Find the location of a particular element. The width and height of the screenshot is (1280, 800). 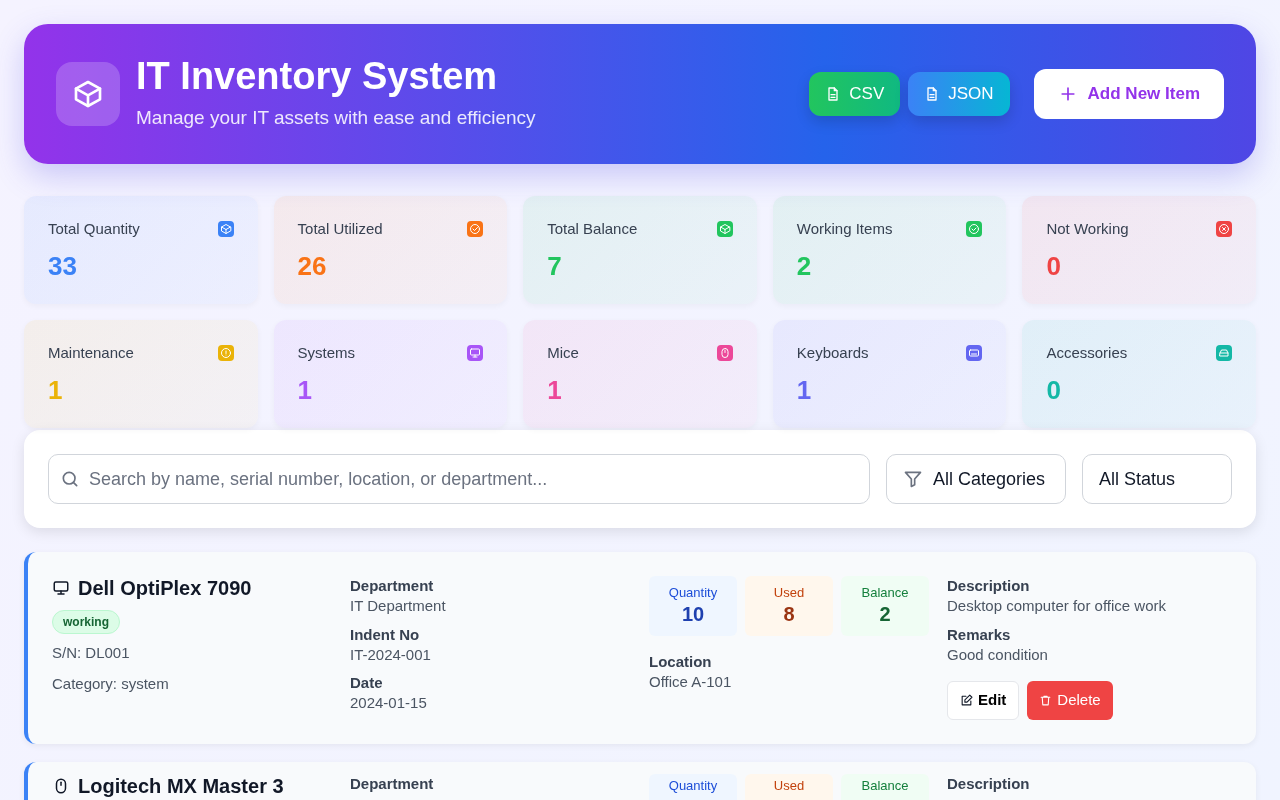

count-value: 8 is located at coordinates (789, 615).